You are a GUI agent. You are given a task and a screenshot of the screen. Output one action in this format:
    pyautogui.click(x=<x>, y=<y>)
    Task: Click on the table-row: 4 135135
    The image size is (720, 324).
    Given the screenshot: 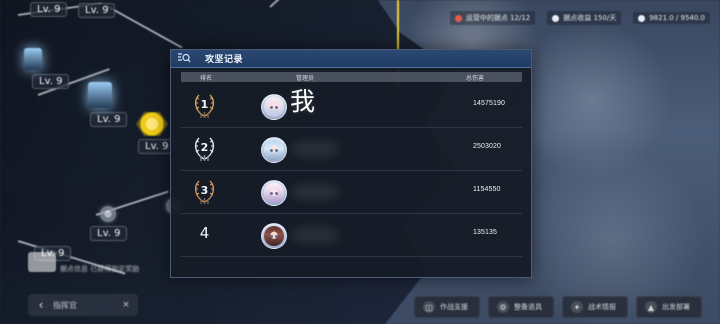 What is the action you would take?
    pyautogui.click(x=351, y=235)
    